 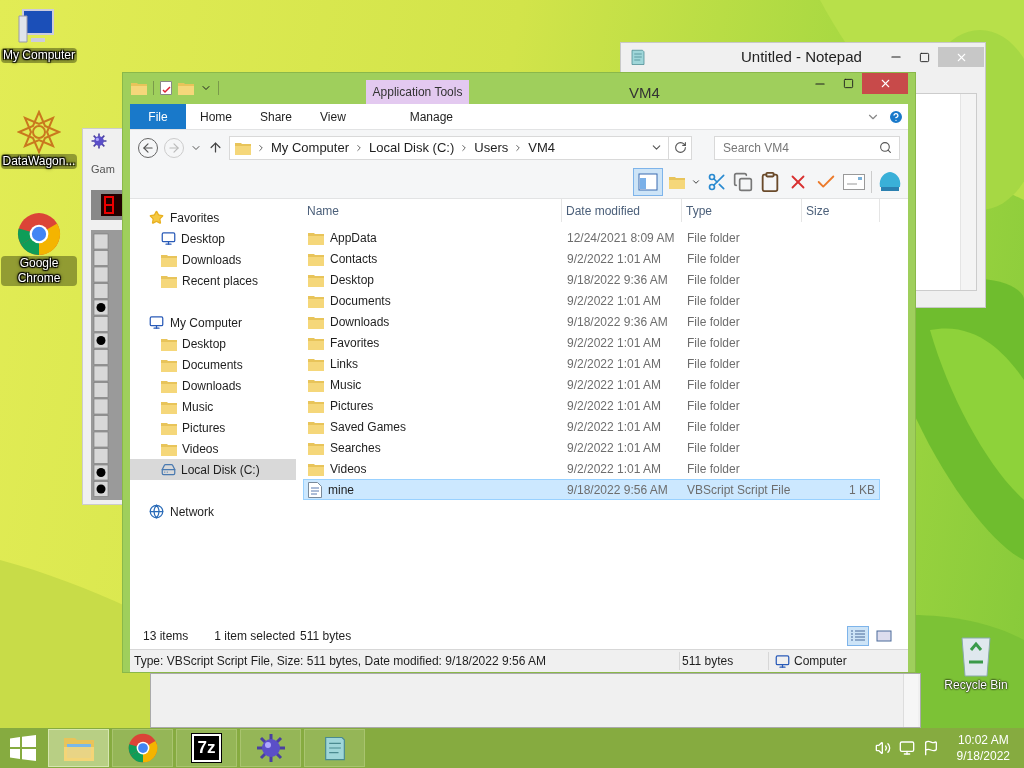 What do you see at coordinates (213, 364) in the screenshot?
I see `nav-item: Documents` at bounding box center [213, 364].